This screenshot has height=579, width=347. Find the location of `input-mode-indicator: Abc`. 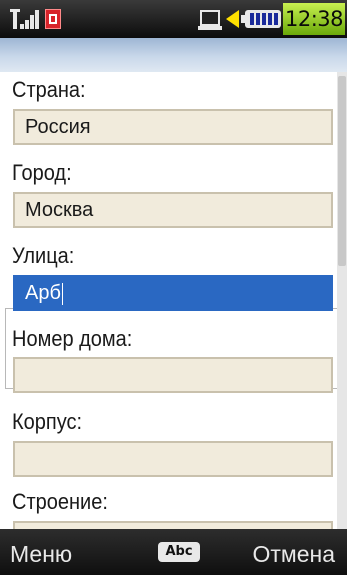

input-mode-indicator: Abc is located at coordinates (179, 552).